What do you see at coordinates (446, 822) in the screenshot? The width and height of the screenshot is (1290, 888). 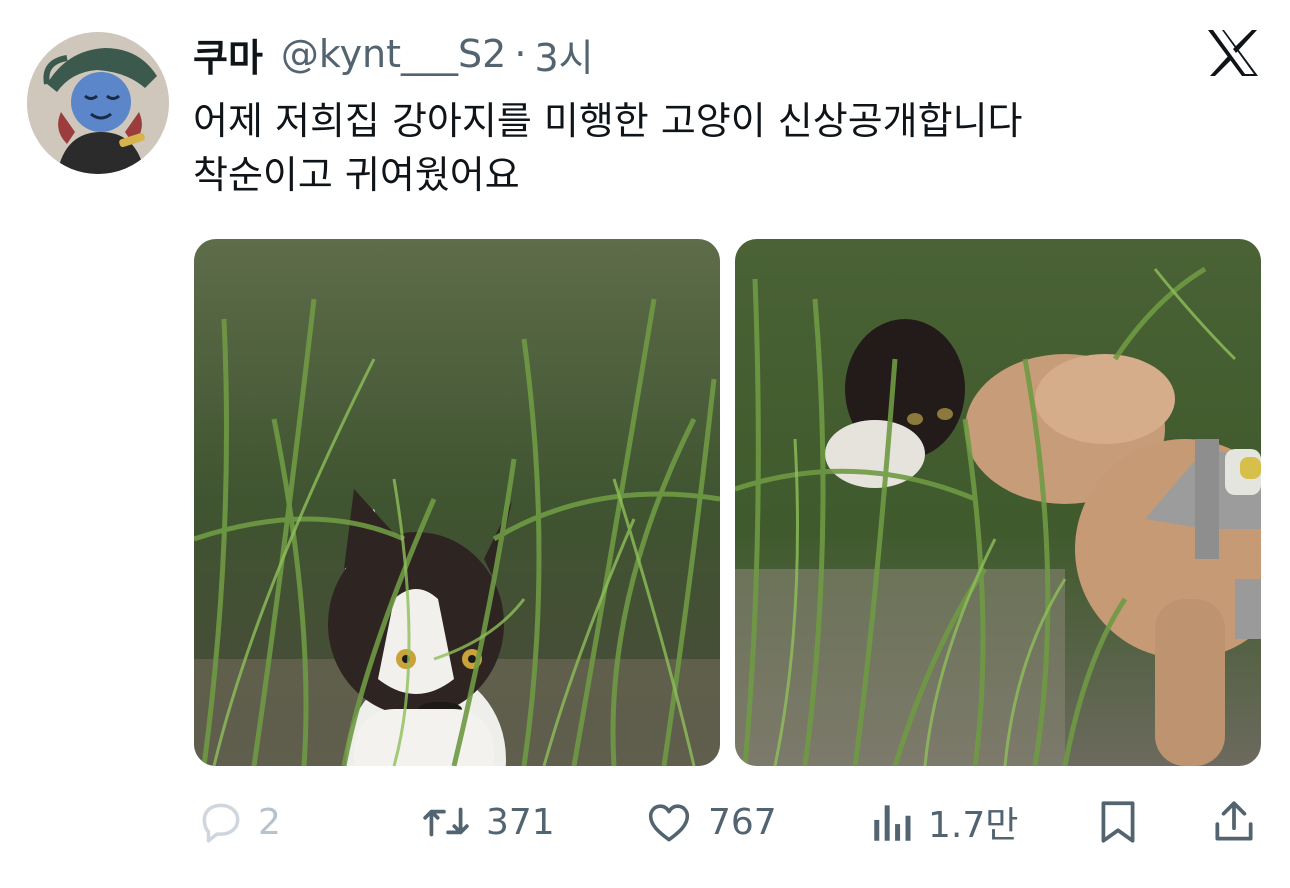 I see `retweet-icon` at bounding box center [446, 822].